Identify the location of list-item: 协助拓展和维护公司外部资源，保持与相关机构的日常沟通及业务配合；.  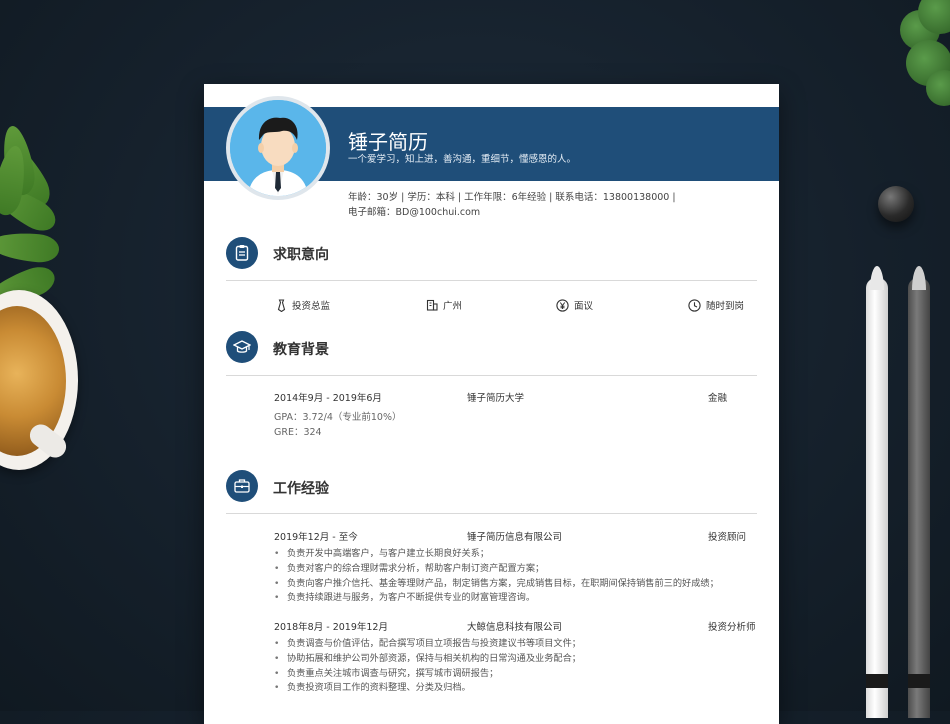
(427, 659).